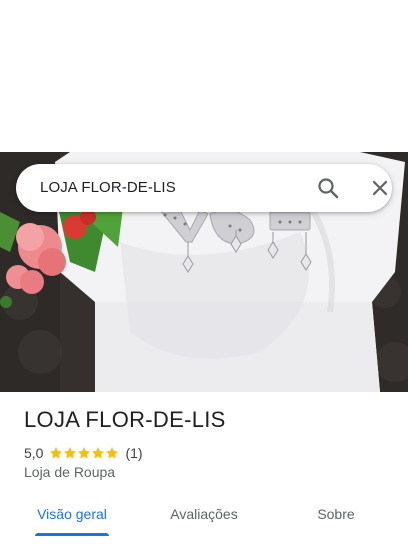  Describe the element at coordinates (108, 188) in the screenshot. I see `search-query-text: LOJA FLOR-DE-LIS` at that location.